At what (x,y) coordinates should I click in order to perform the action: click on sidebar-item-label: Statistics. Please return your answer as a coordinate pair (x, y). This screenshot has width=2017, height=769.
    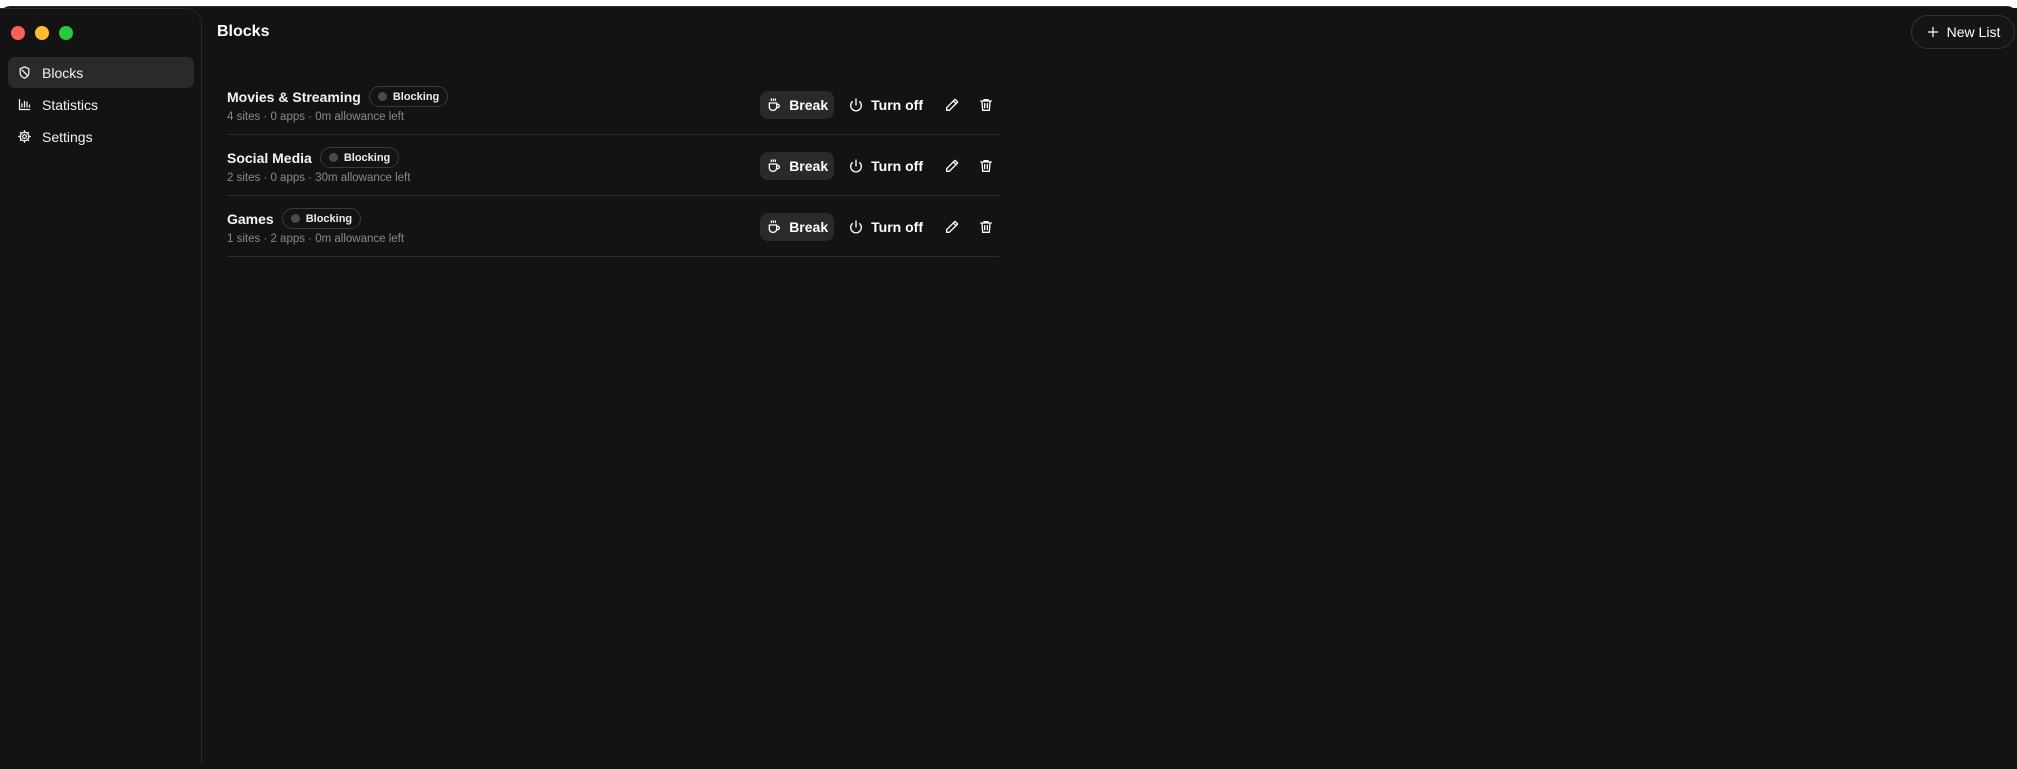
    Looking at the image, I should click on (70, 104).